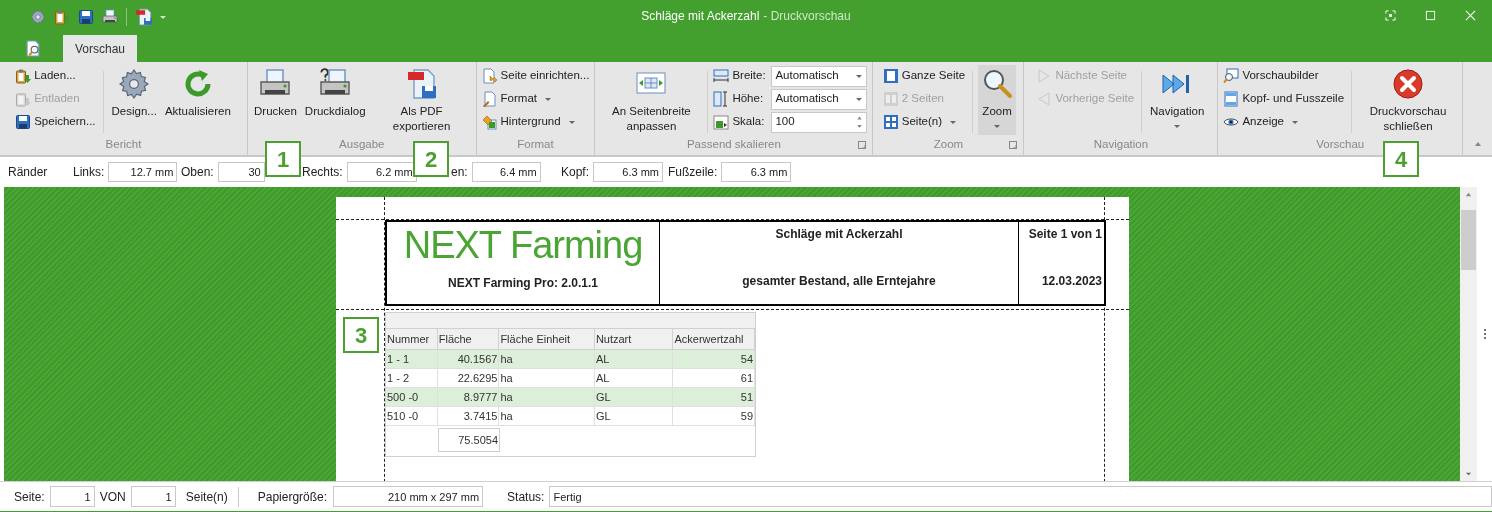 Image resolution: width=1492 pixels, height=512 pixels. Describe the element at coordinates (421, 100) in the screenshot. I see `ribbon-button: Als PDF exportieren` at that location.